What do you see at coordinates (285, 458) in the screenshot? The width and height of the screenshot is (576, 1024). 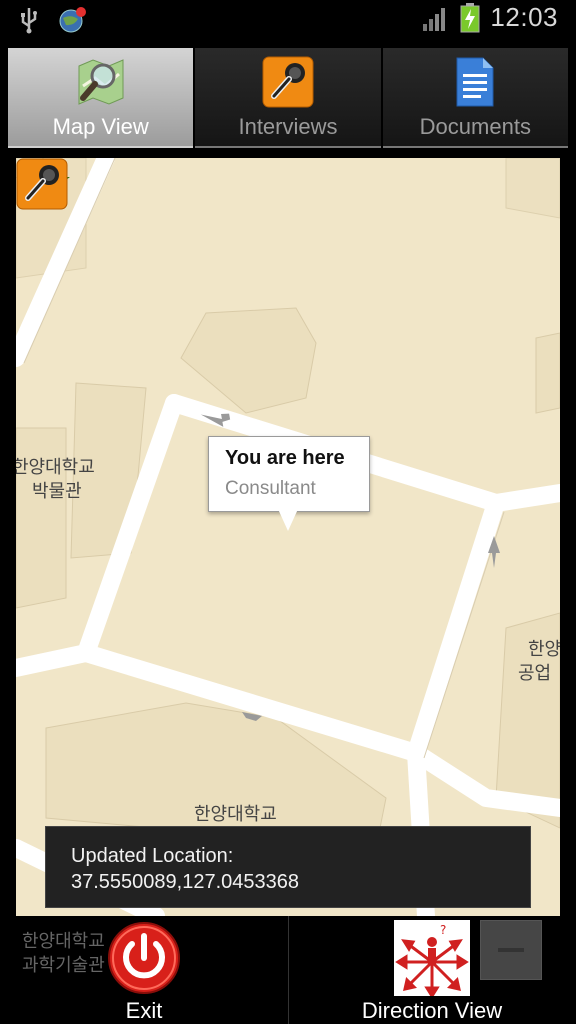 I see `callout-title: You are here` at bounding box center [285, 458].